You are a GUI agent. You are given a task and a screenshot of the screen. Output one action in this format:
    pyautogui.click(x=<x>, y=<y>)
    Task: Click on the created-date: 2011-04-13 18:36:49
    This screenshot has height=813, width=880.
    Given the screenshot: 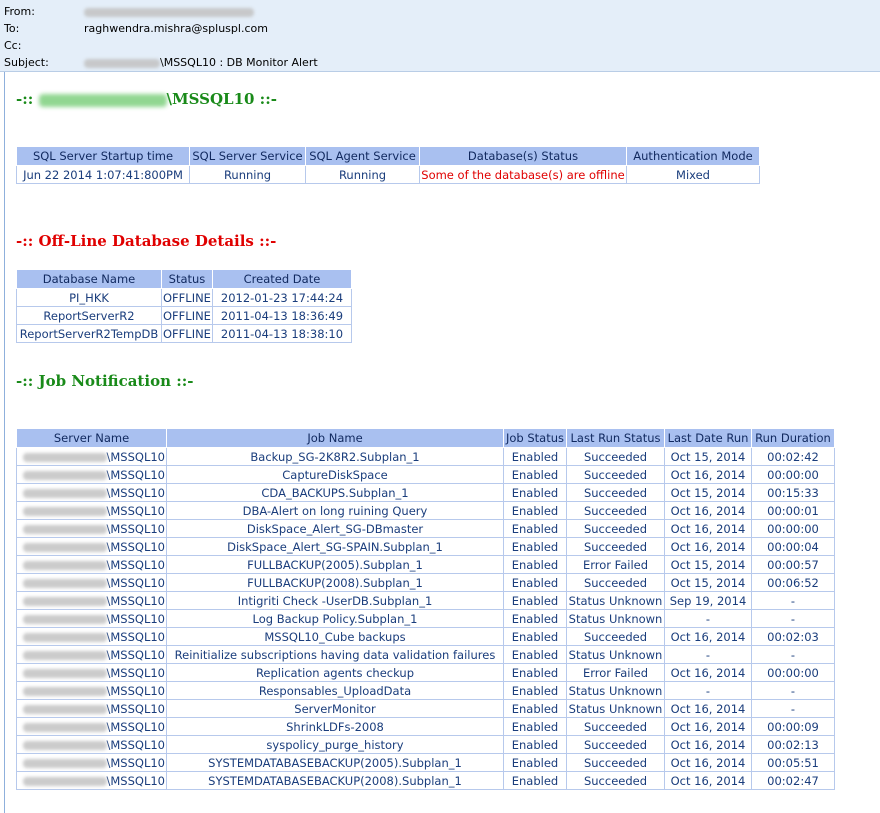 What is the action you would take?
    pyautogui.click(x=281, y=315)
    